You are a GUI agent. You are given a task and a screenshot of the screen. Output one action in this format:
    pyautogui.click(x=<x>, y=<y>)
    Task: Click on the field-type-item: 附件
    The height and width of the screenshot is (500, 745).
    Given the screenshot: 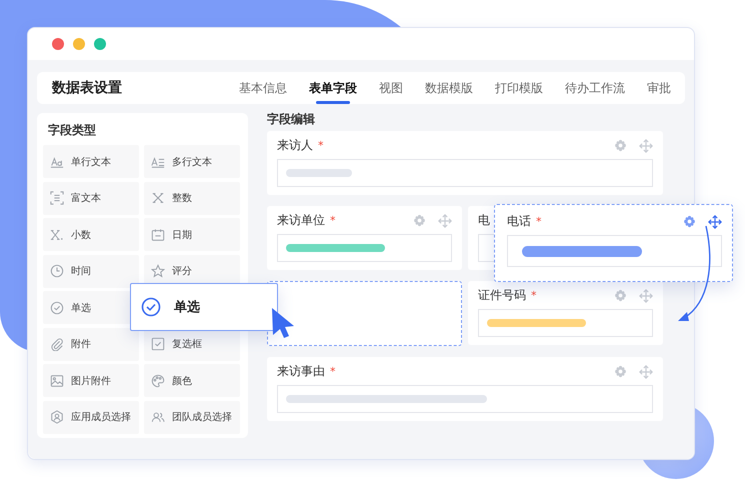 What is the action you would take?
    pyautogui.click(x=91, y=344)
    